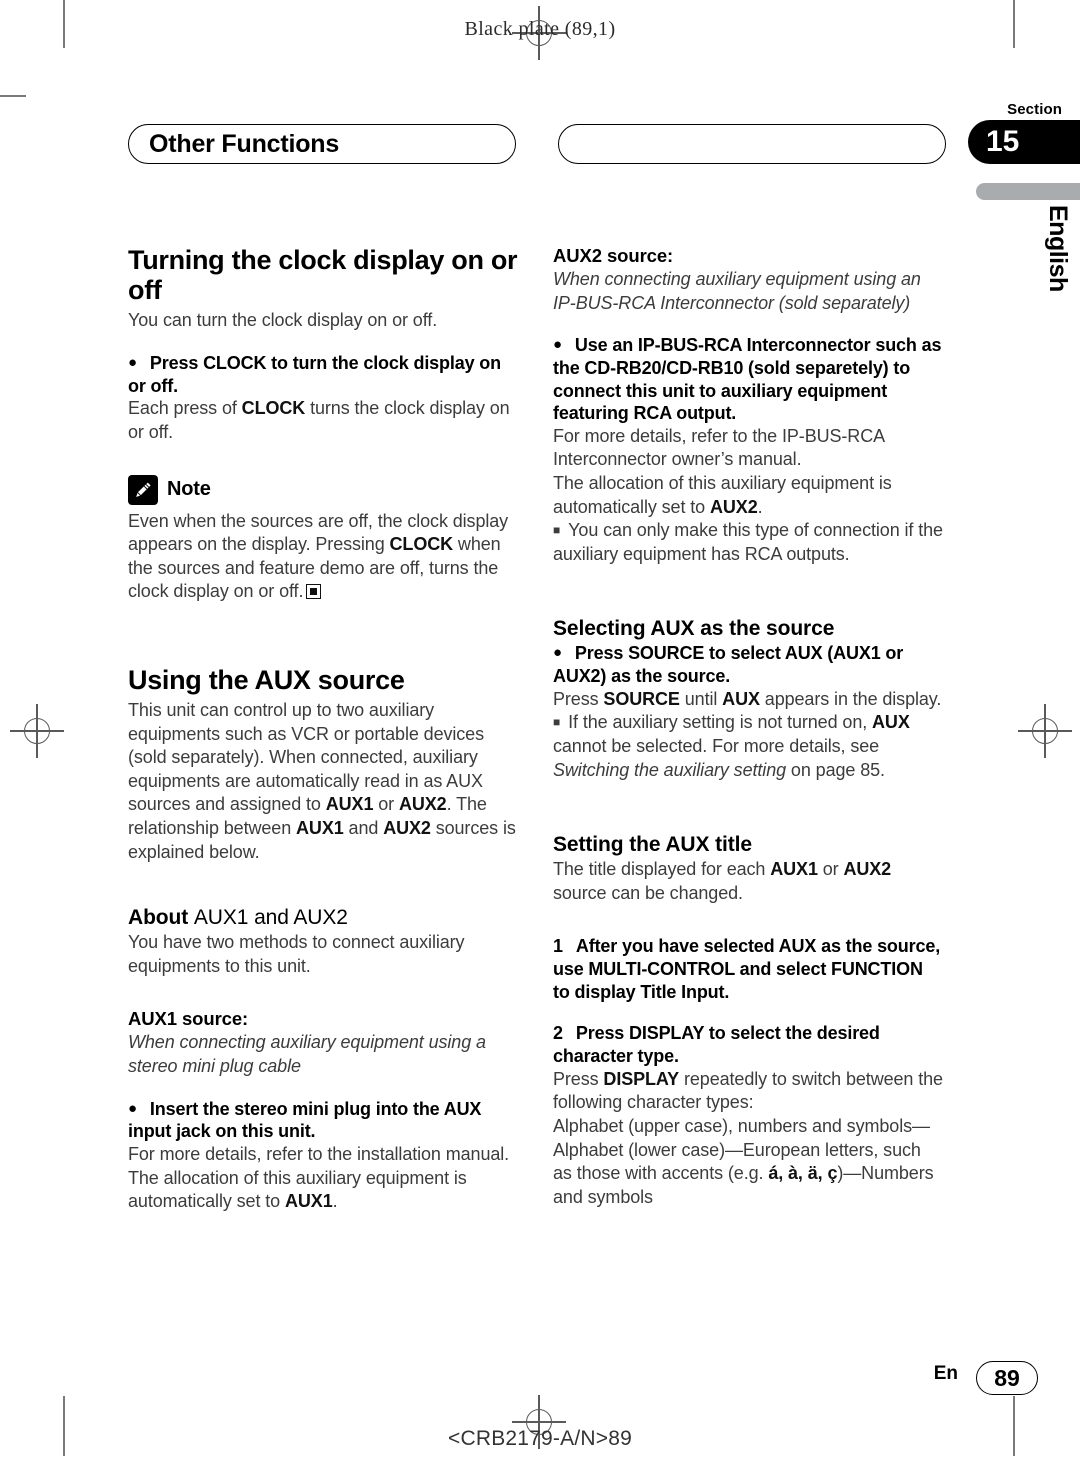  What do you see at coordinates (323, 1019) in the screenshot?
I see `aux1-source-label: AUX1 source:` at bounding box center [323, 1019].